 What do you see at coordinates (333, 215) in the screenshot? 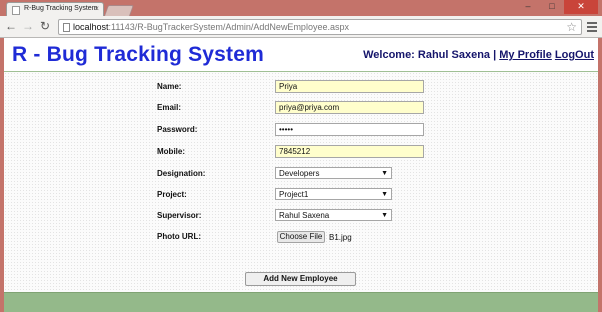
I see `supervisor-select: Rahul Saxena ▼` at bounding box center [333, 215].